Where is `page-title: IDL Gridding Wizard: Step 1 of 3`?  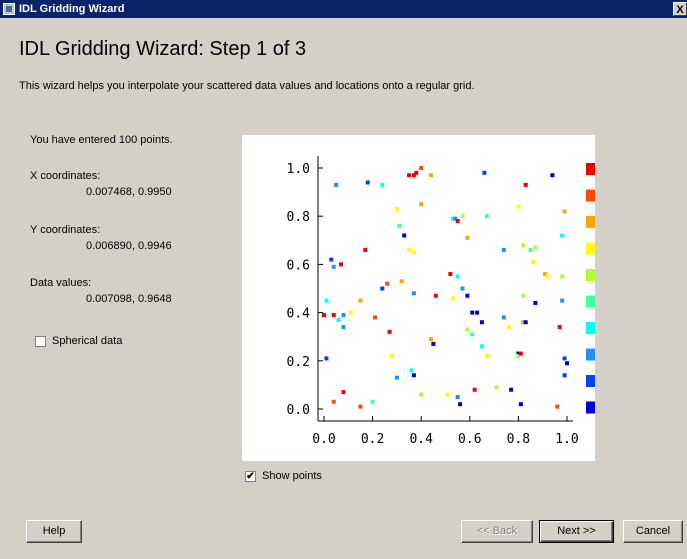
page-title: IDL Gridding Wizard: Step 1 of 3 is located at coordinates (163, 49).